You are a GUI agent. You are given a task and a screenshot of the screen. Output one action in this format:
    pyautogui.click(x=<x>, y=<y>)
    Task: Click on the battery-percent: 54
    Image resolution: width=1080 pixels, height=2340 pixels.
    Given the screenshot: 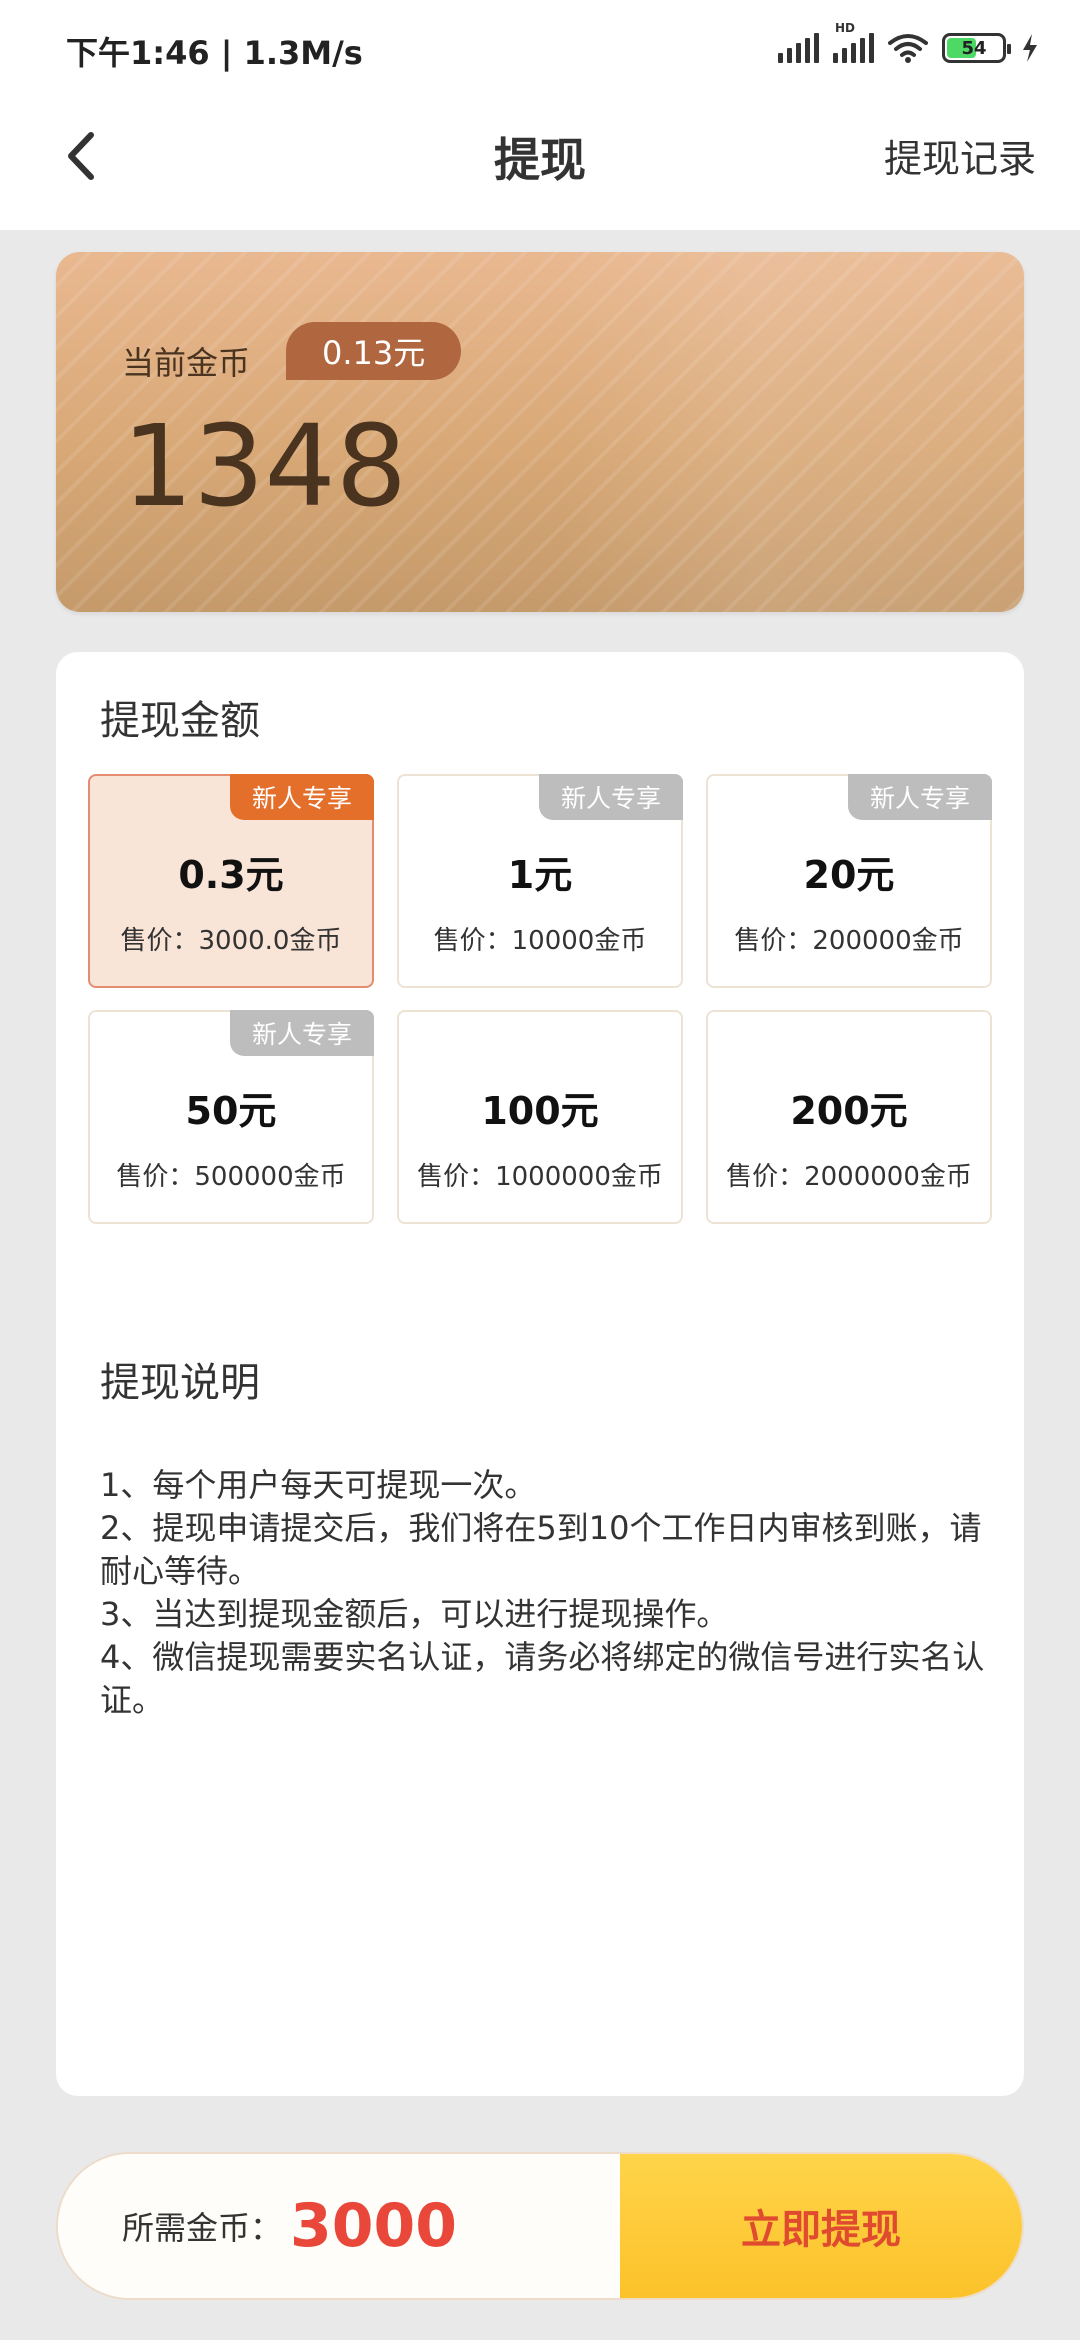 What is the action you would take?
    pyautogui.click(x=974, y=48)
    